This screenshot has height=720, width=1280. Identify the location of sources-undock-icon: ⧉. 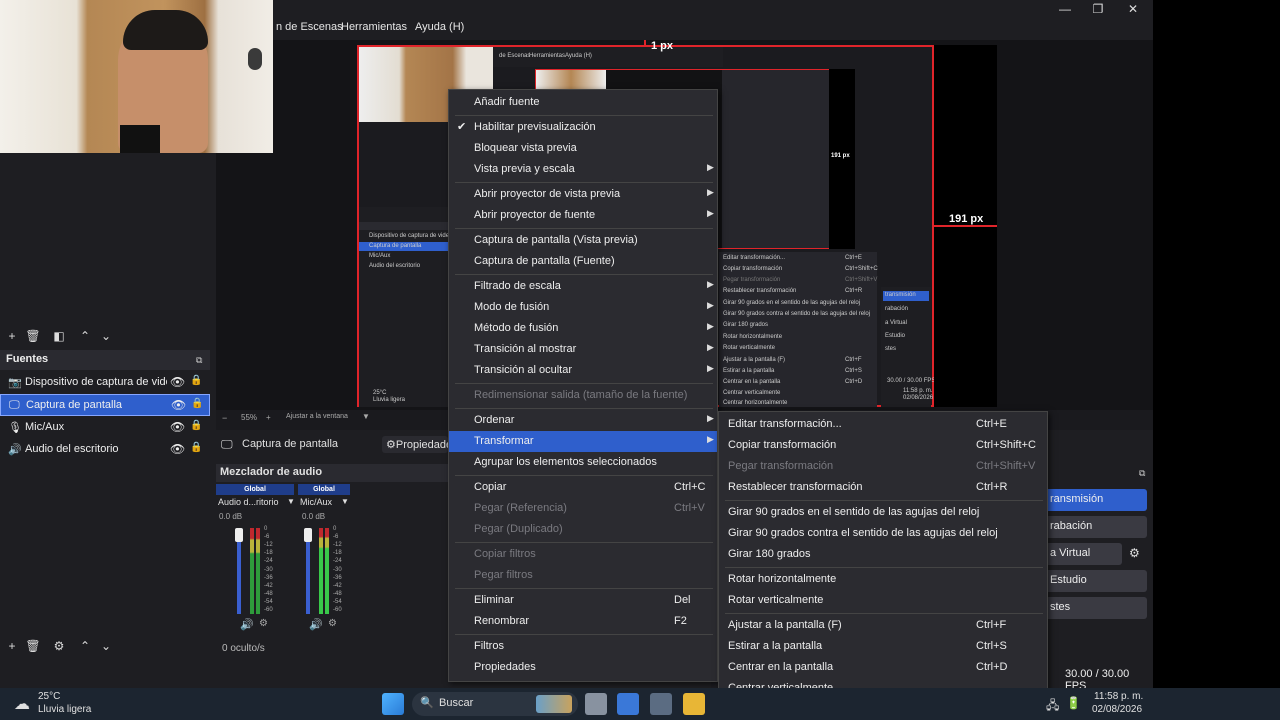
(199, 360).